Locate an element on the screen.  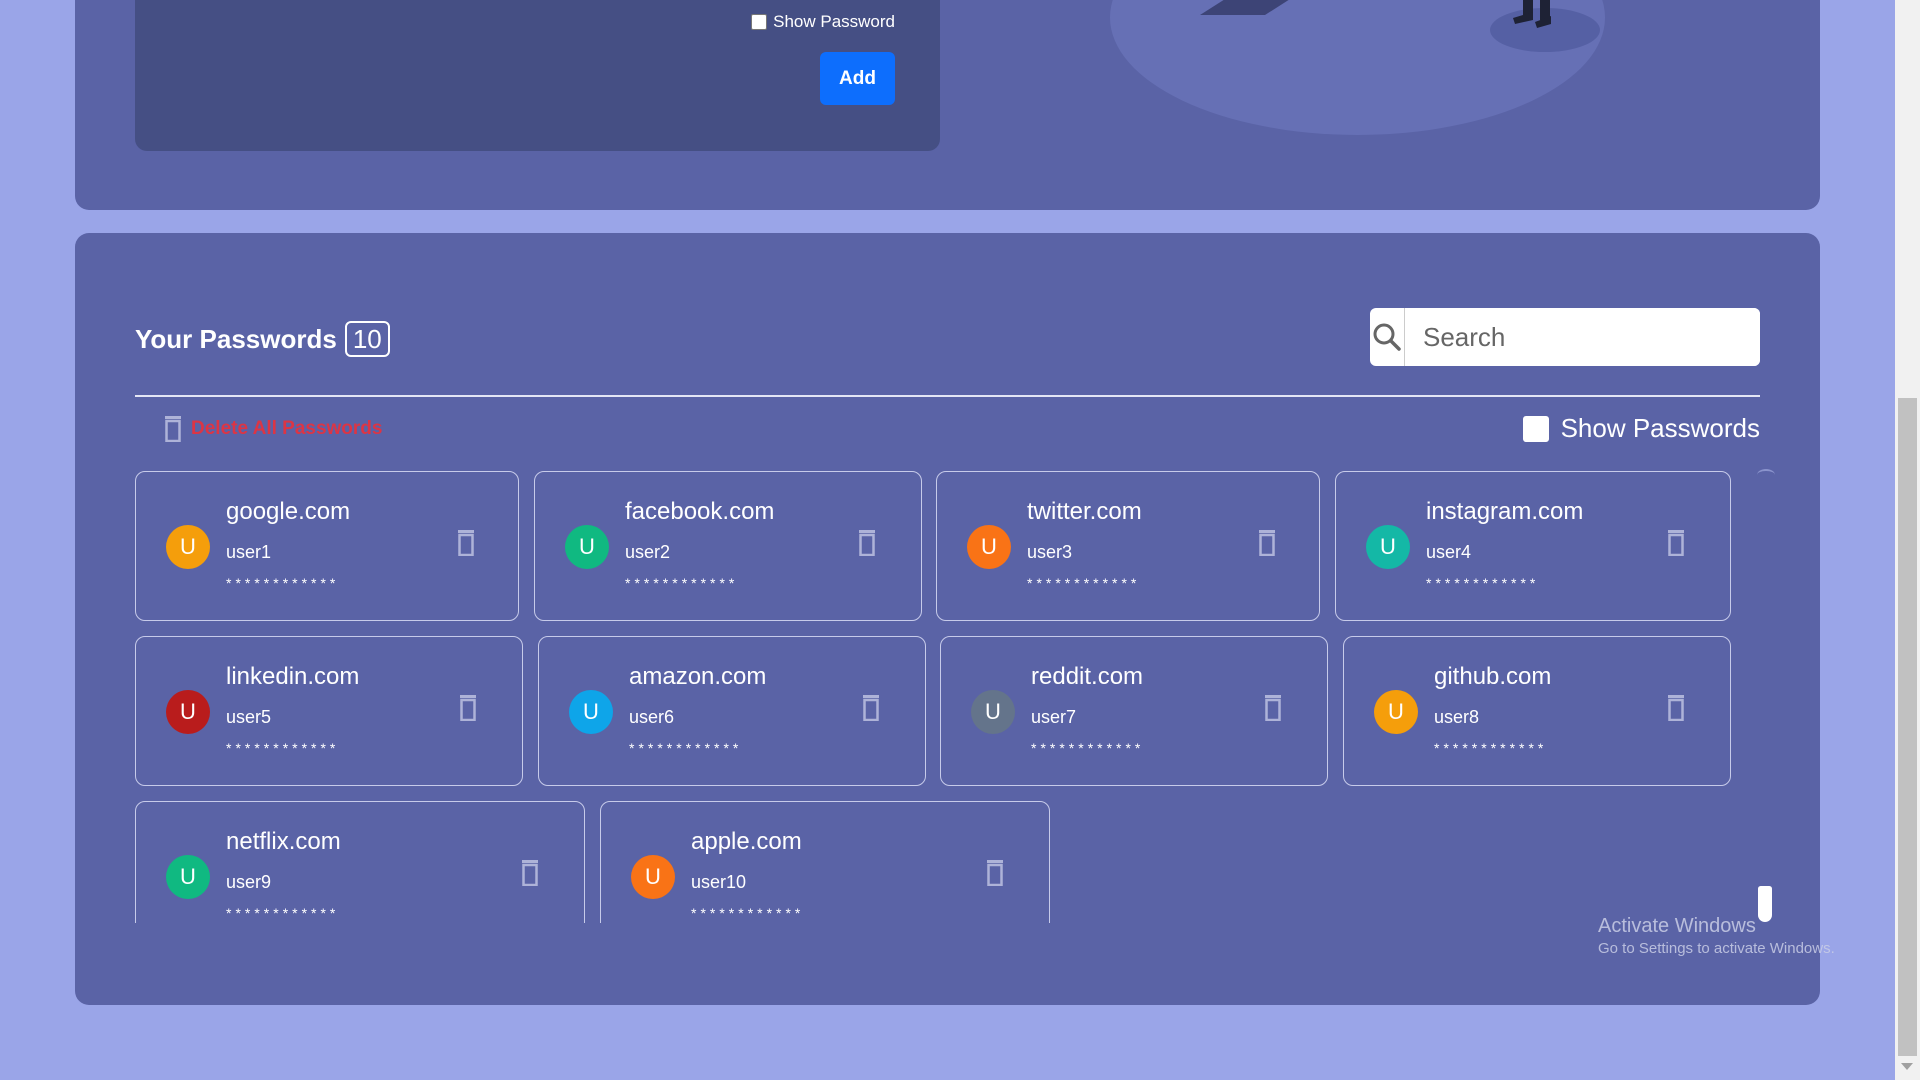
add-button: Add is located at coordinates (857, 78).